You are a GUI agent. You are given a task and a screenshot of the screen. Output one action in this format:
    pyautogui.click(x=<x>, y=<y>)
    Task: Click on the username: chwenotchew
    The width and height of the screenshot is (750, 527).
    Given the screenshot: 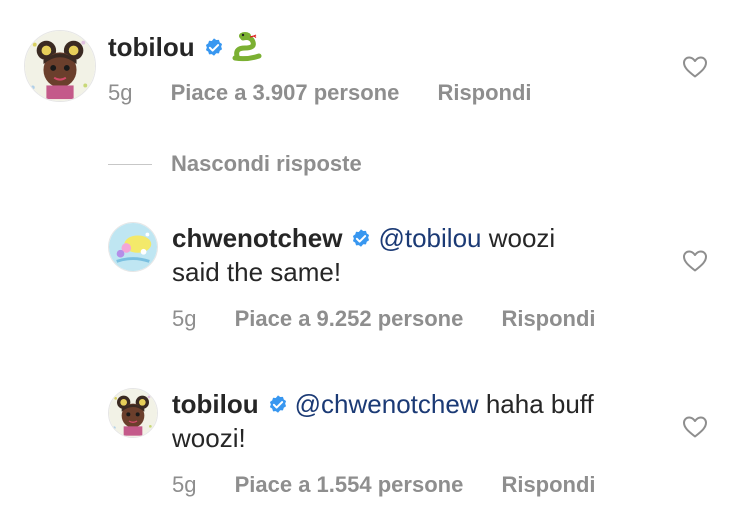 What is the action you would take?
    pyautogui.click(x=257, y=238)
    